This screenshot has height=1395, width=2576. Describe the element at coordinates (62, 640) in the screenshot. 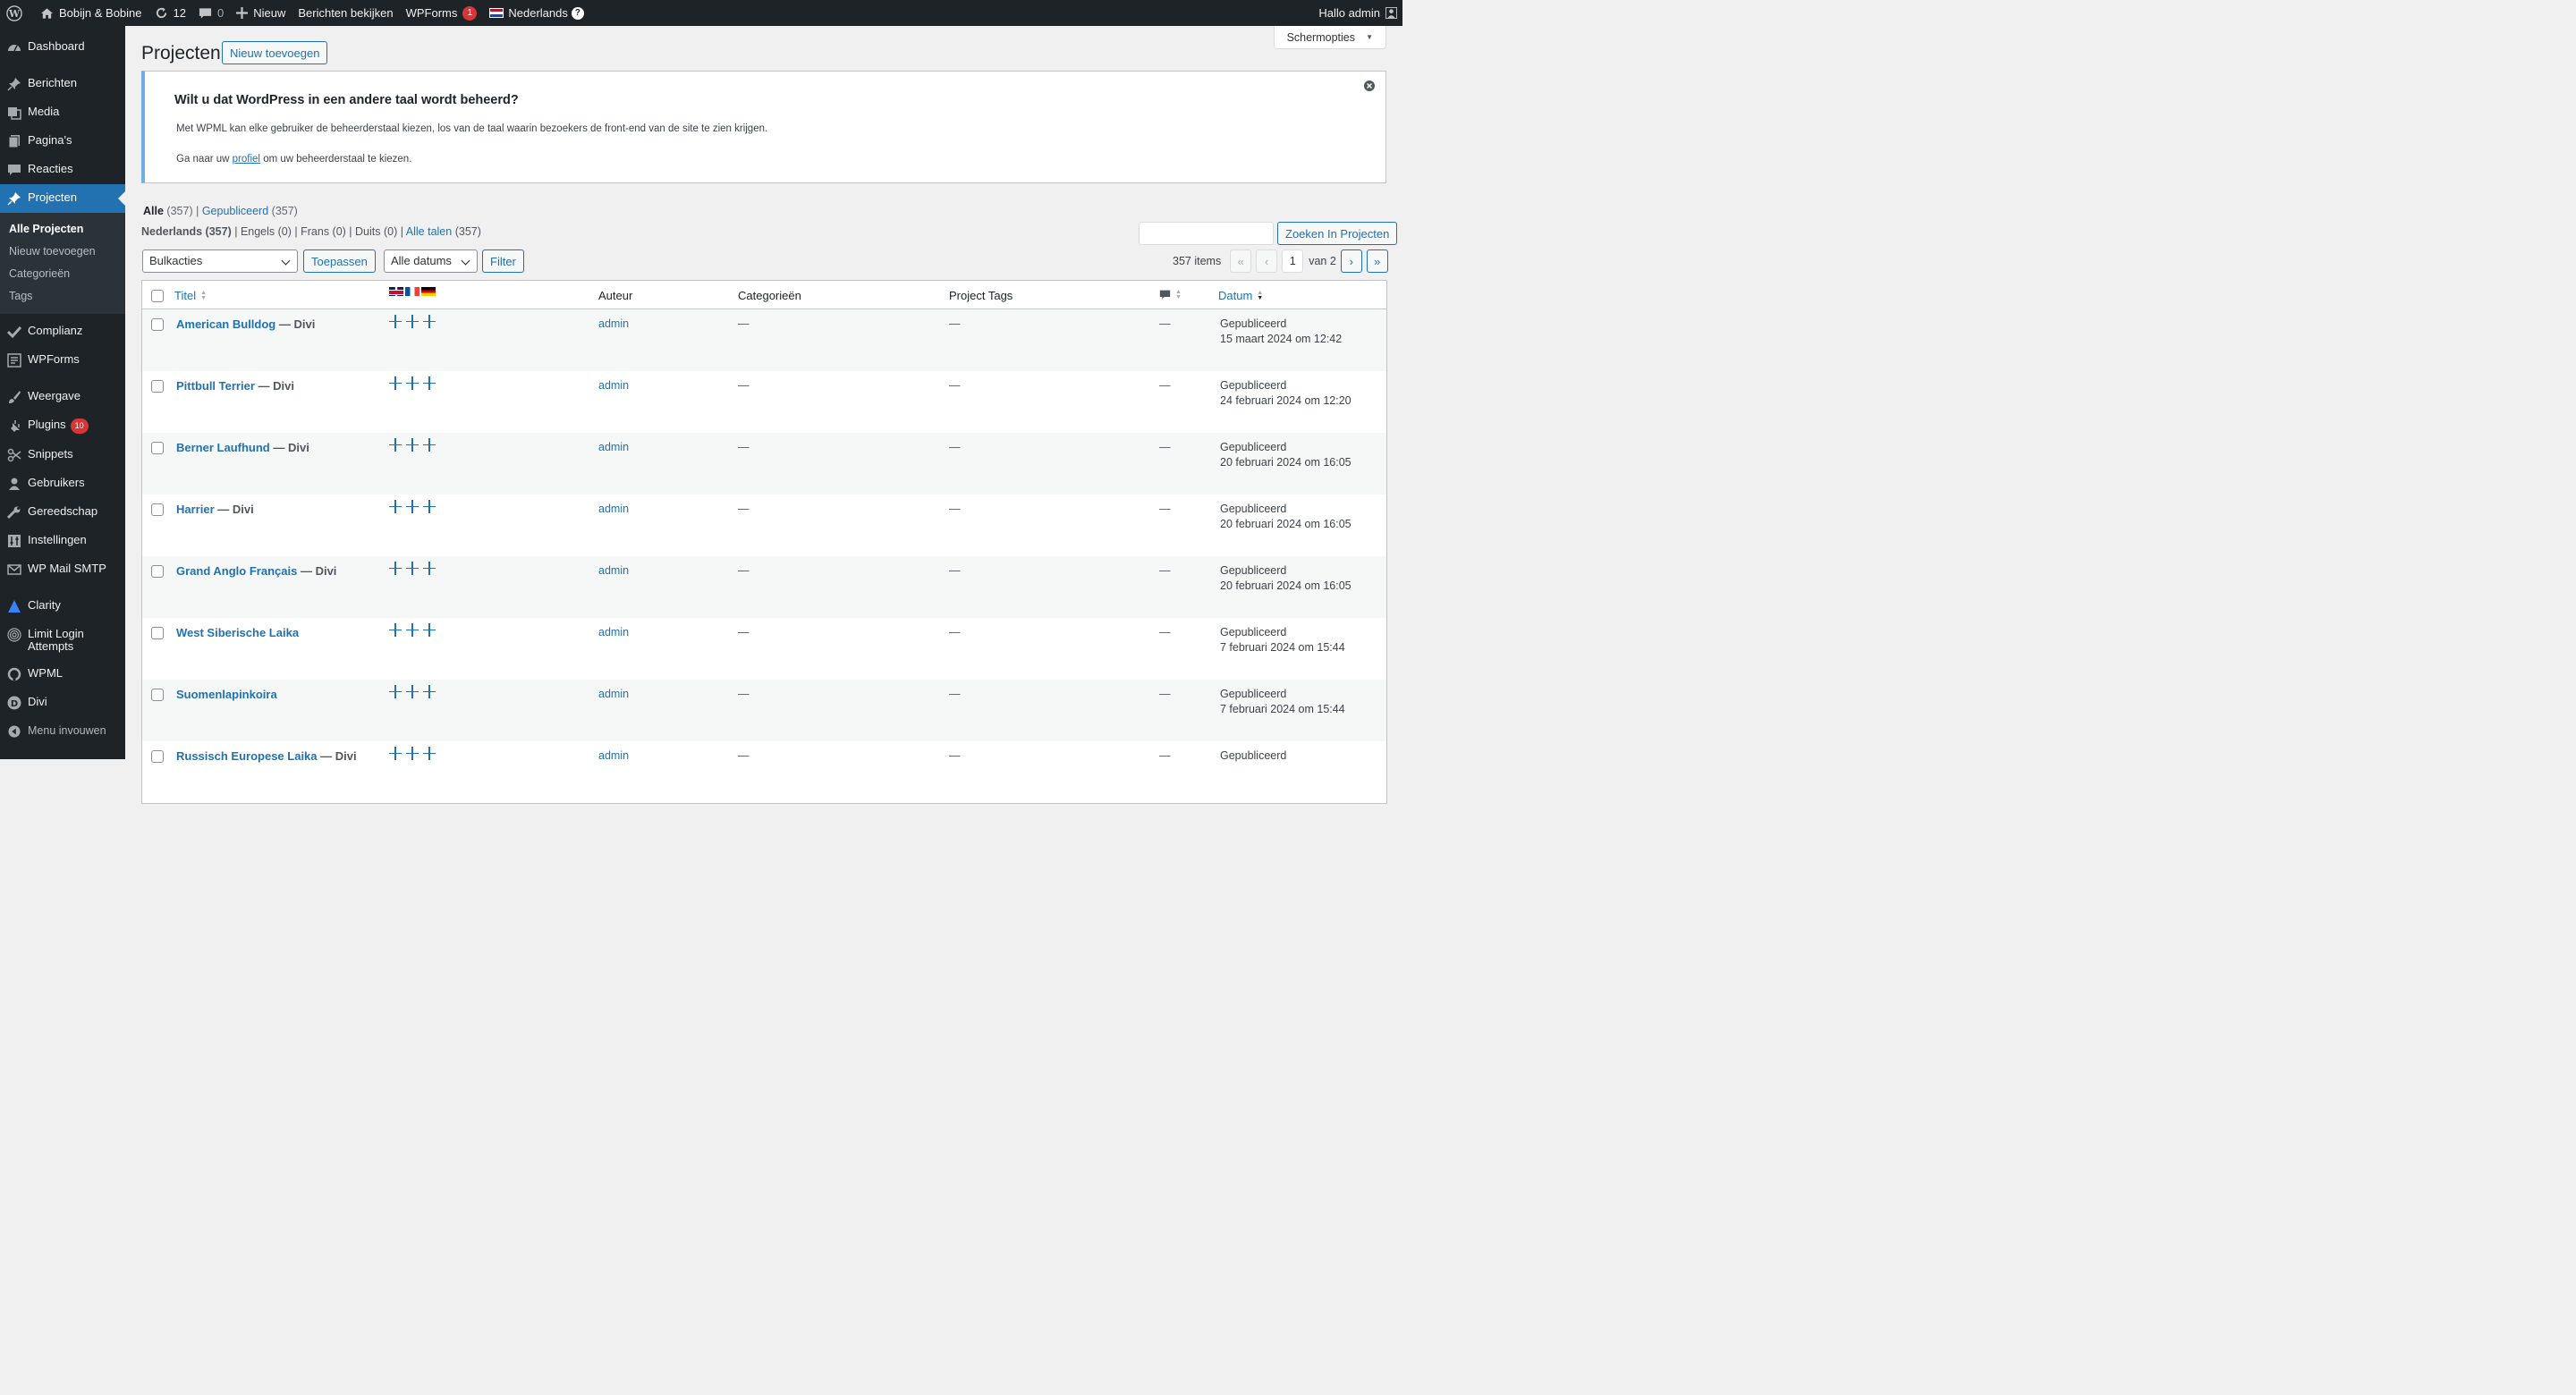

I see `menu-limit-login-attempts: Limit Login Attempts` at that location.